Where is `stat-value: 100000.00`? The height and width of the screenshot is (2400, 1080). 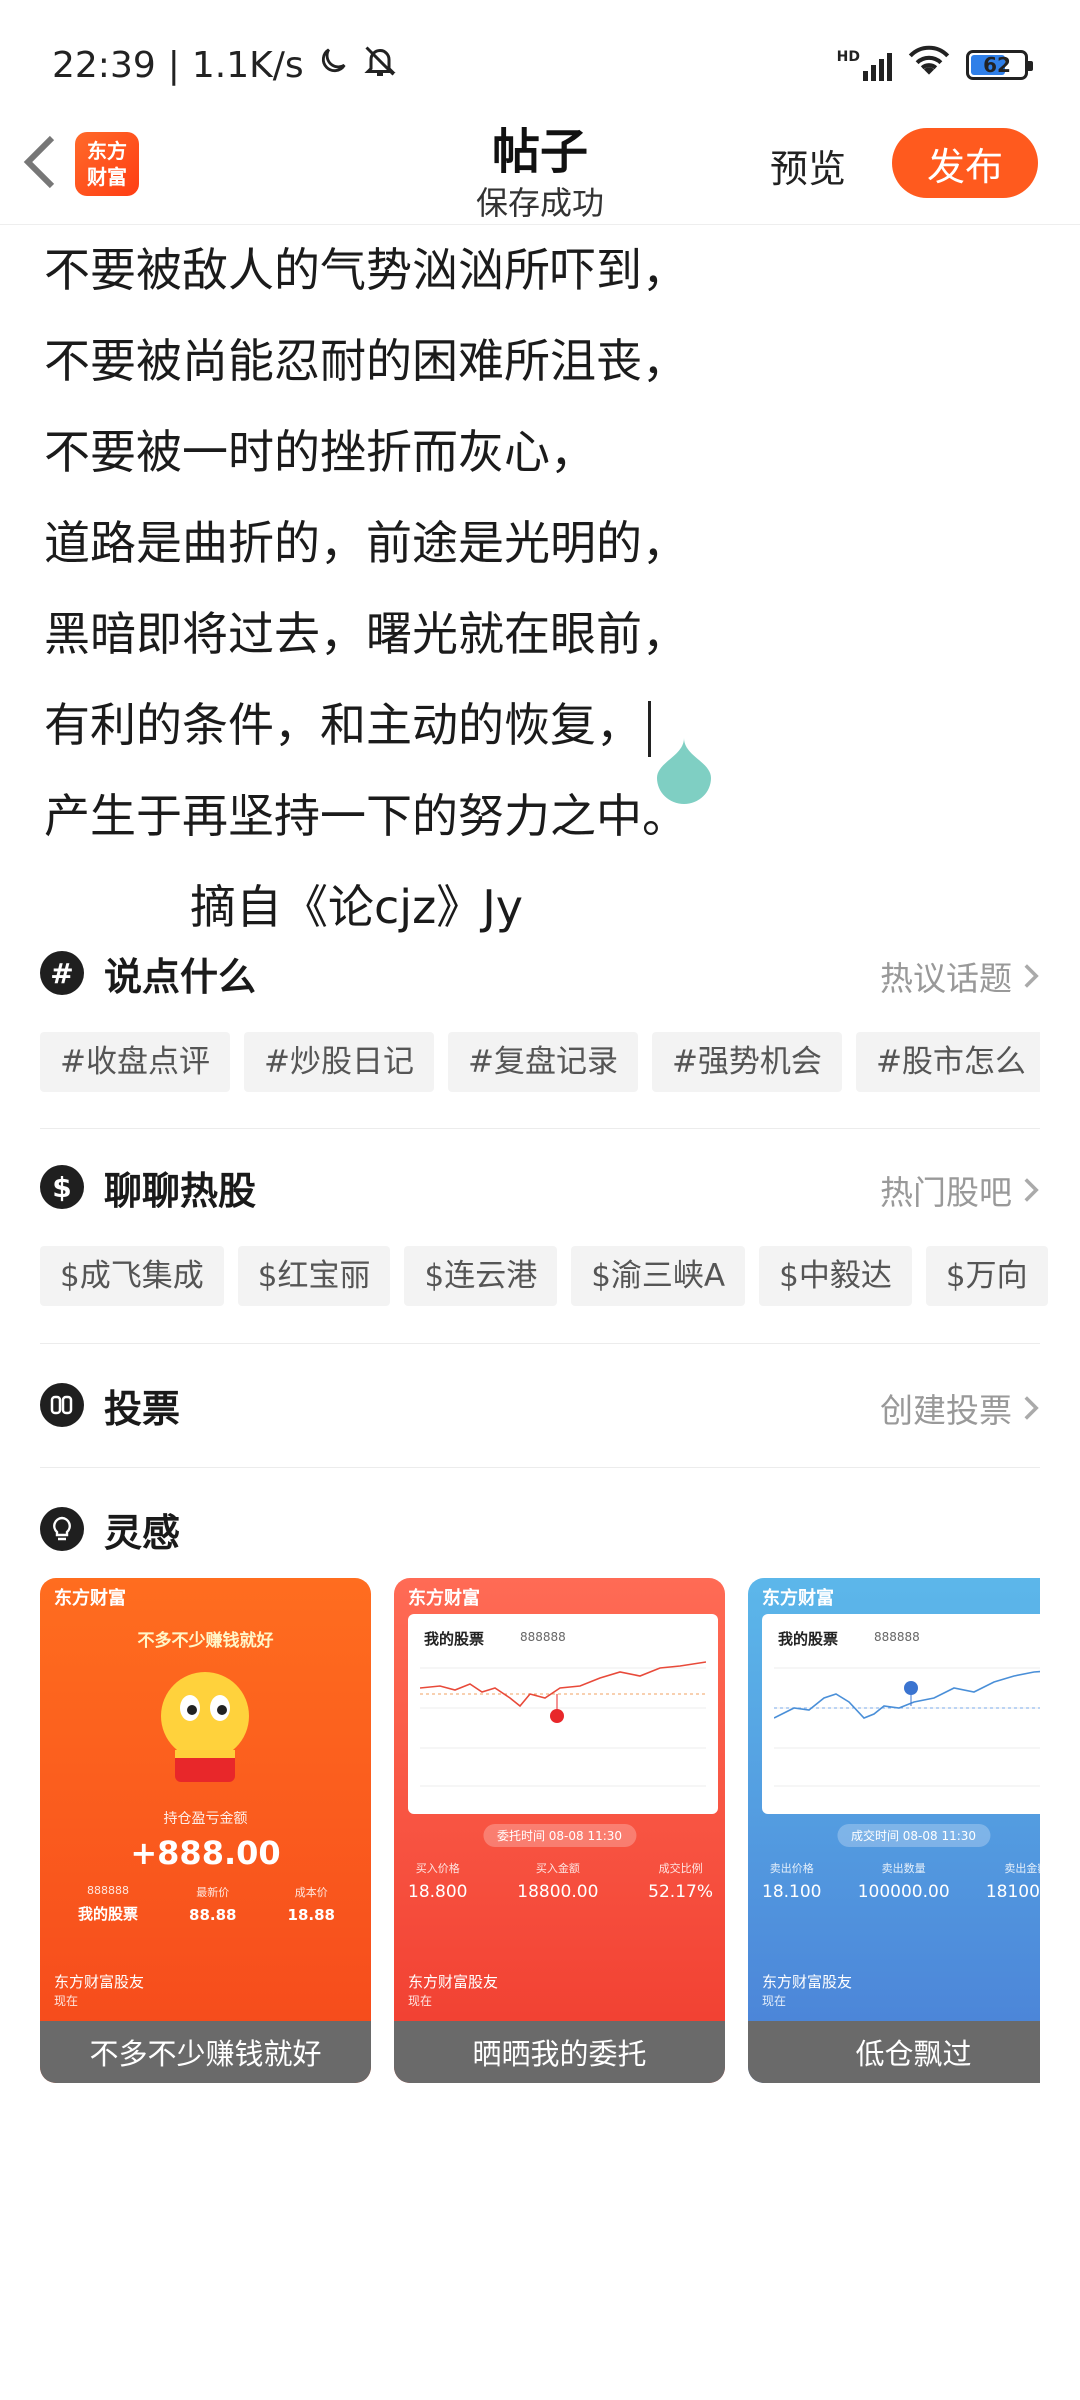 stat-value: 100000.00 is located at coordinates (903, 1892).